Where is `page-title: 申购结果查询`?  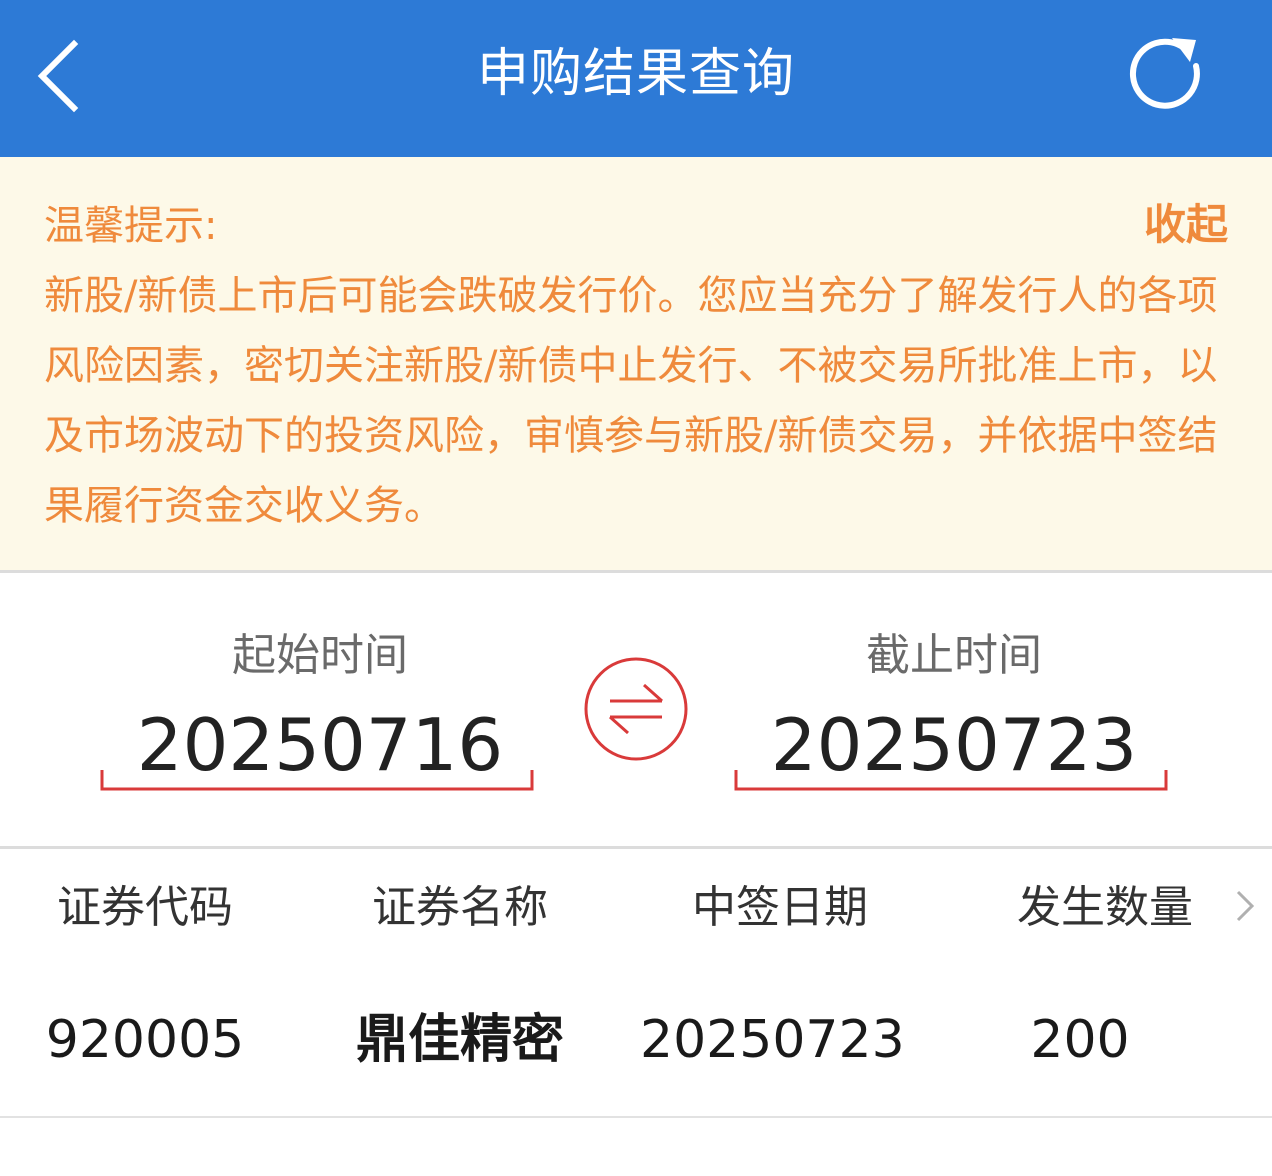
page-title: 申购结果查询 is located at coordinates (635, 74).